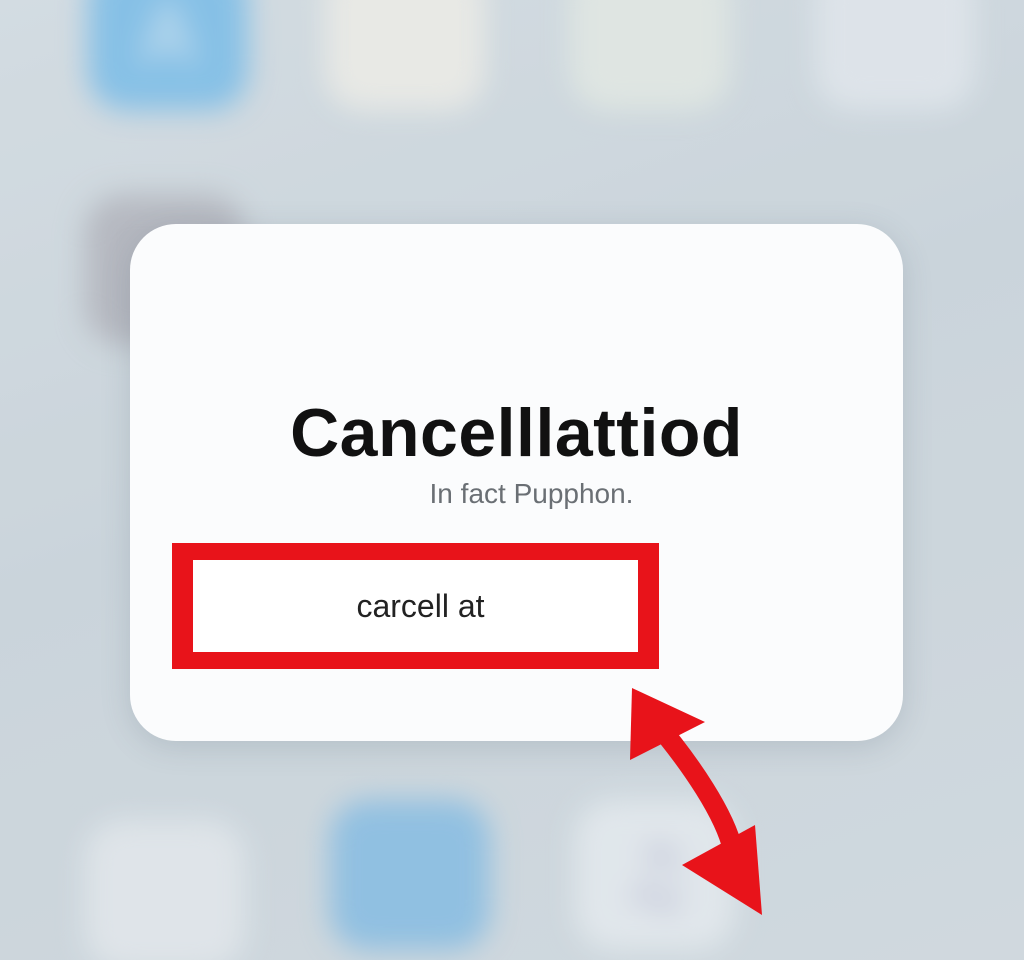 Image resolution: width=1024 pixels, height=960 pixels. Describe the element at coordinates (531, 493) in the screenshot. I see `dialog-subtitle: In fact Pupphon.` at that location.